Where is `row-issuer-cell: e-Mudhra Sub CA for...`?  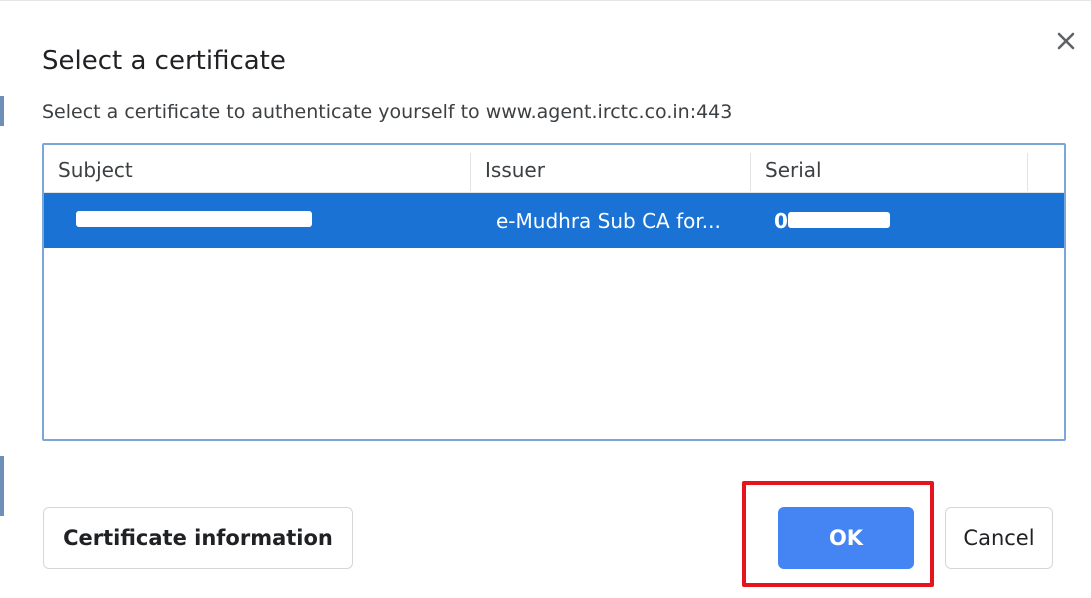 row-issuer-cell: e-Mudhra Sub CA for... is located at coordinates (608, 221).